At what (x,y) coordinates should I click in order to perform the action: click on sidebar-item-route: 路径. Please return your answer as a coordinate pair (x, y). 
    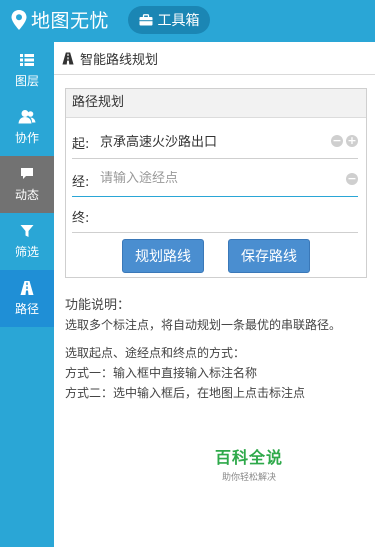
    Looking at the image, I should click on (27, 298).